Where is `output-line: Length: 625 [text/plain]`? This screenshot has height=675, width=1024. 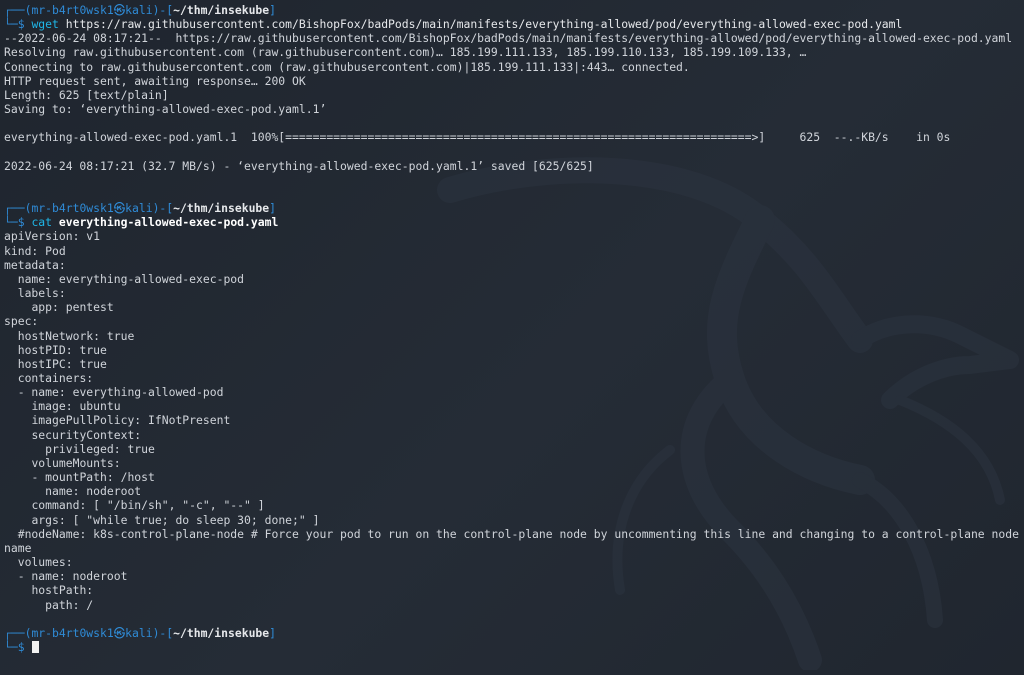
output-line: Length: 625 [text/plain] is located at coordinates (86, 94).